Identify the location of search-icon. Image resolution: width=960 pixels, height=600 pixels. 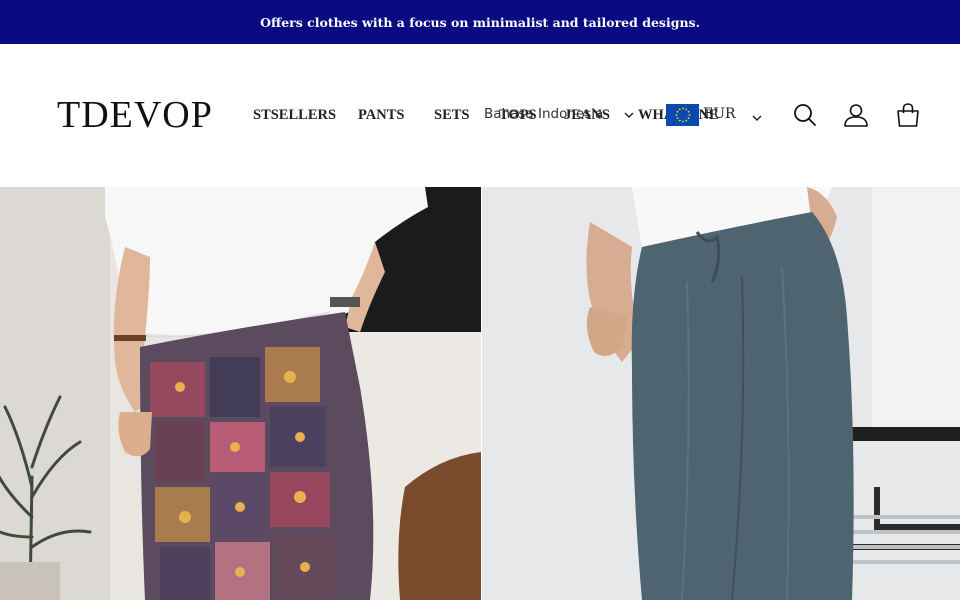
(805, 115).